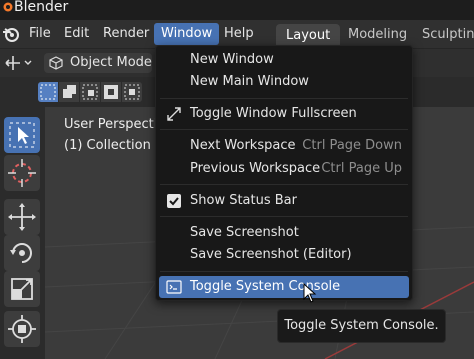 Image resolution: width=474 pixels, height=359 pixels. What do you see at coordinates (255, 168) in the screenshot?
I see `menu-item-label: Previous Workspace` at bounding box center [255, 168].